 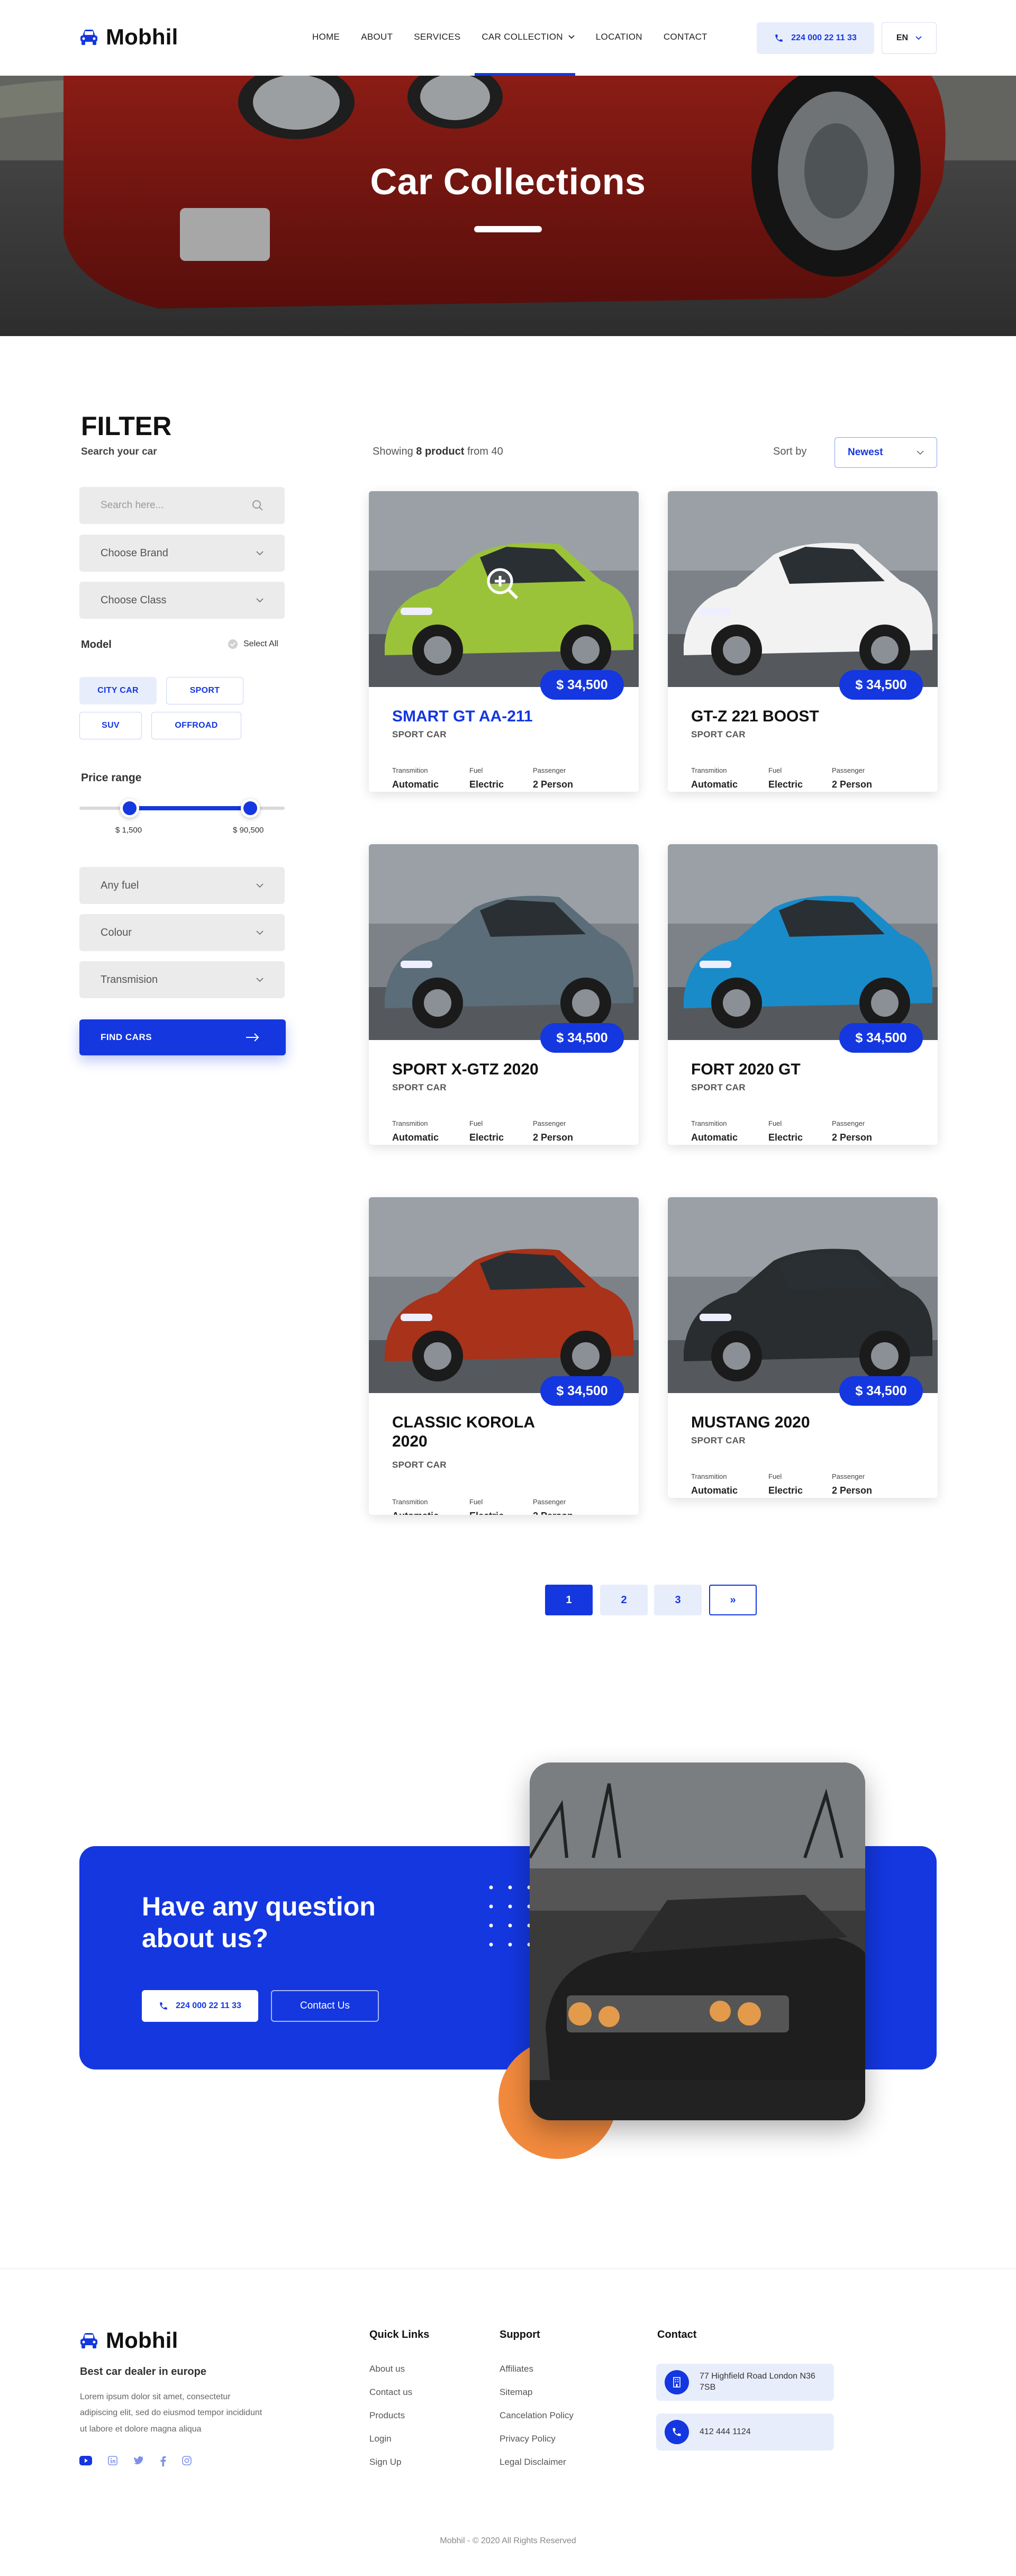 What do you see at coordinates (824, 37) in the screenshot?
I see `header-phone-number: 224 000 22 11 33` at bounding box center [824, 37].